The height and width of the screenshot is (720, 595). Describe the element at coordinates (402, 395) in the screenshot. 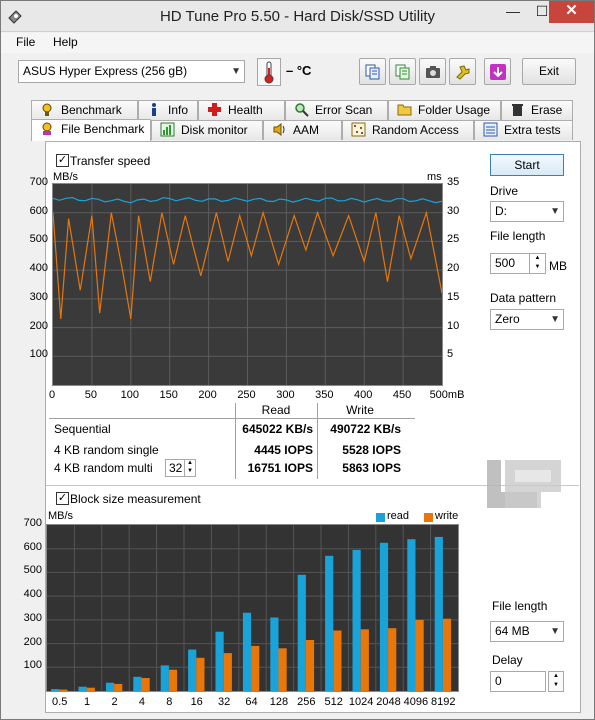

I see `x-axis-tick: 450` at that location.